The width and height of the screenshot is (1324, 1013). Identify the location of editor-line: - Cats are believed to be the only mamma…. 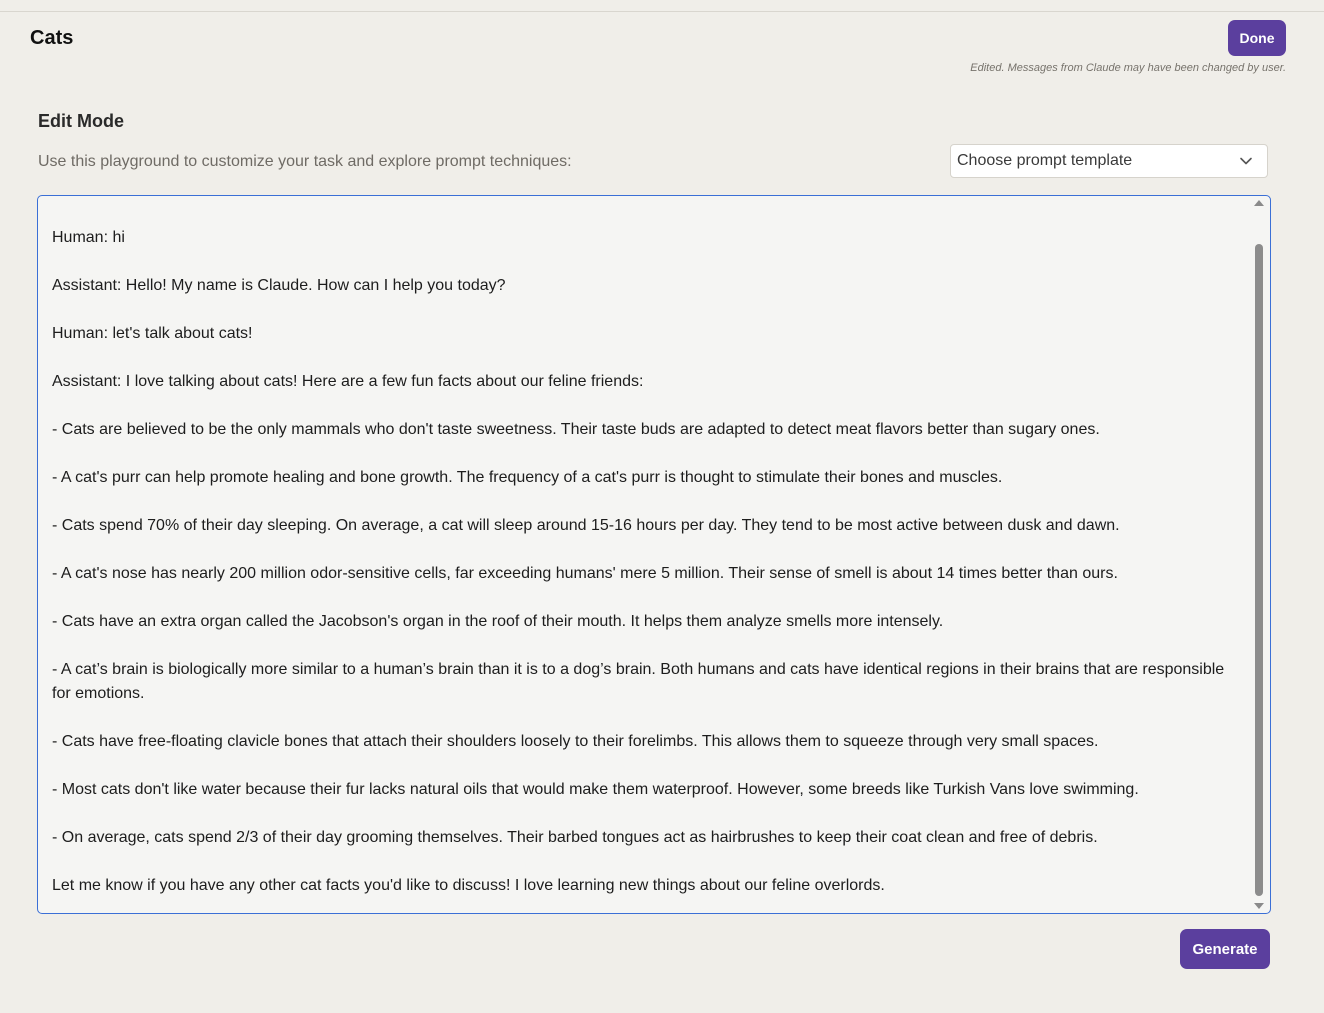
(576, 429).